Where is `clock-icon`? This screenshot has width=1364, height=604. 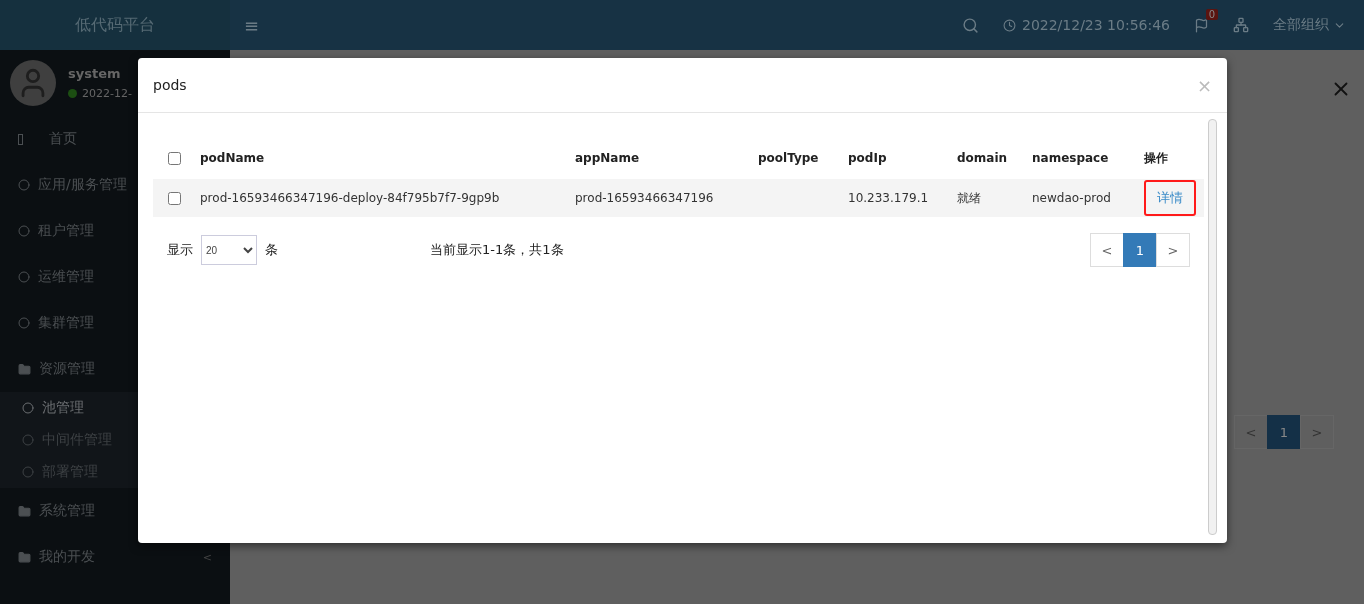 clock-icon is located at coordinates (1009, 25).